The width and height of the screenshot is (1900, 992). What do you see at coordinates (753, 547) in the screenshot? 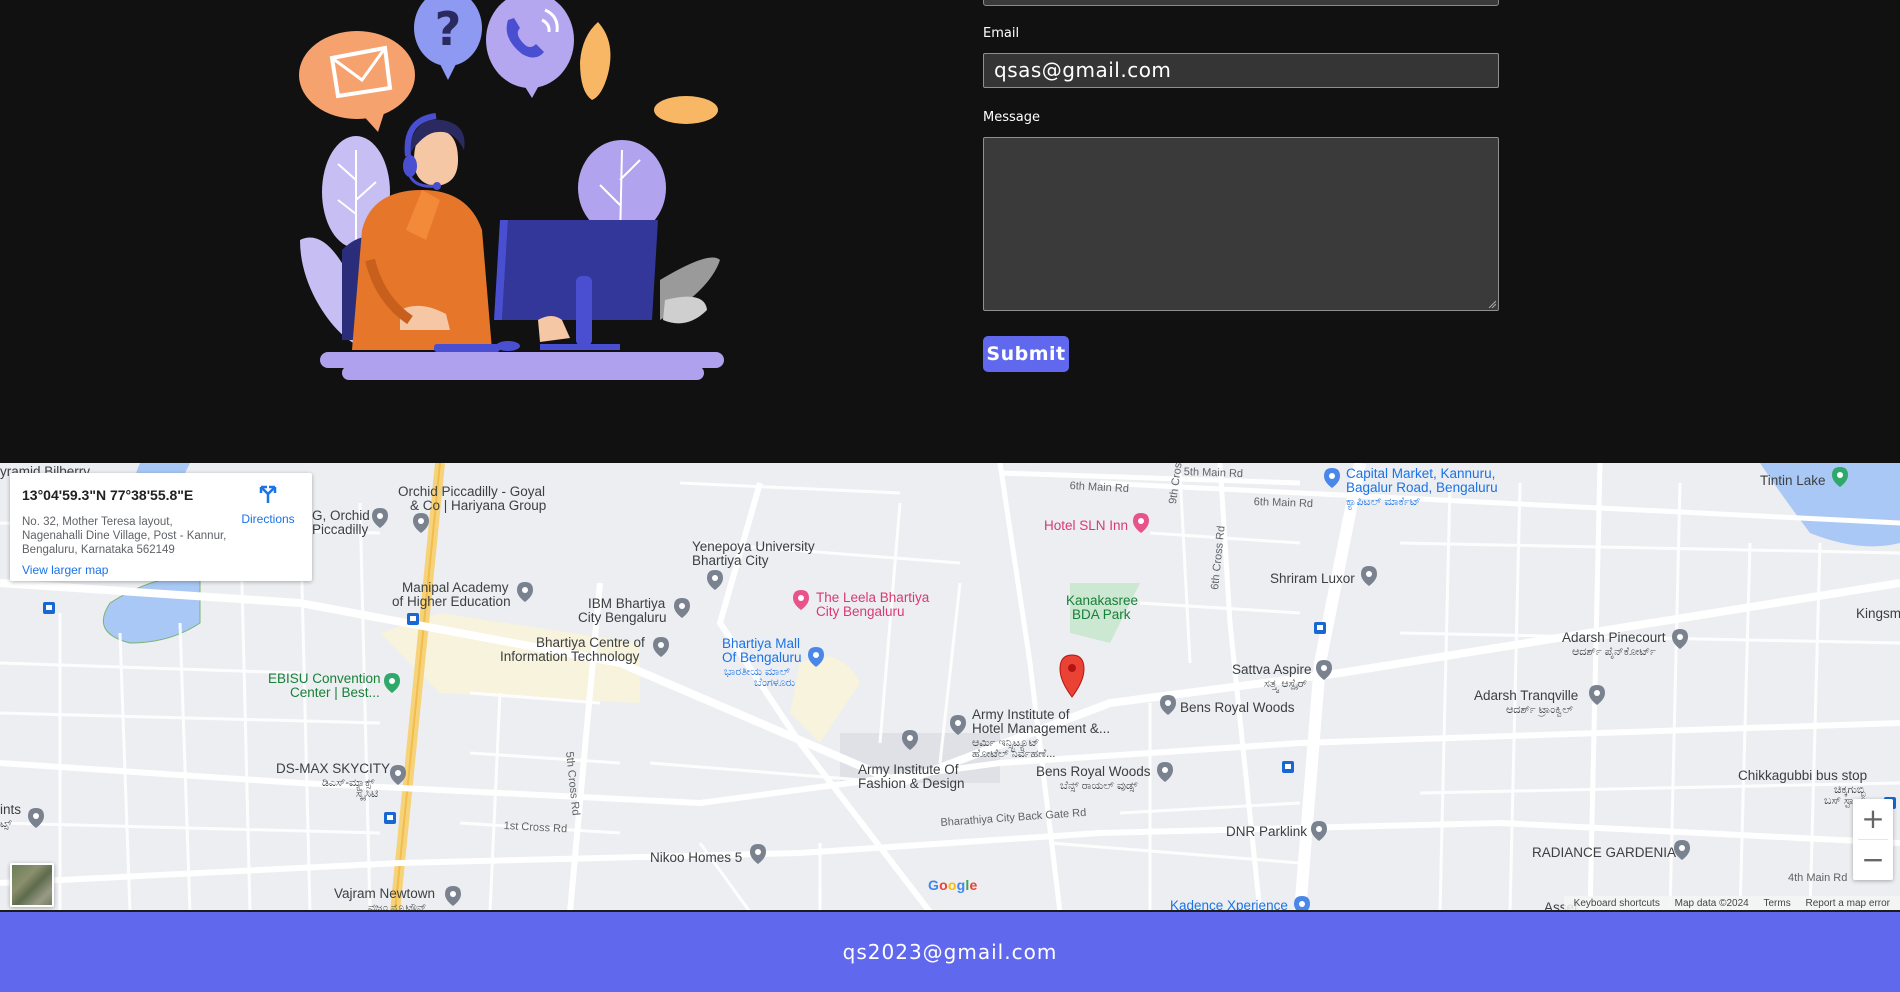
I see `map-label-yenepoya: Yenepoya University` at bounding box center [753, 547].